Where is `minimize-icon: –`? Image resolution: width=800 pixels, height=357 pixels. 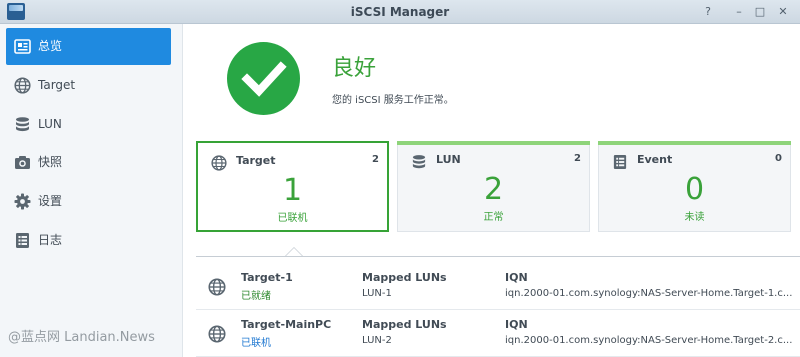 minimize-icon: – is located at coordinates (739, 12).